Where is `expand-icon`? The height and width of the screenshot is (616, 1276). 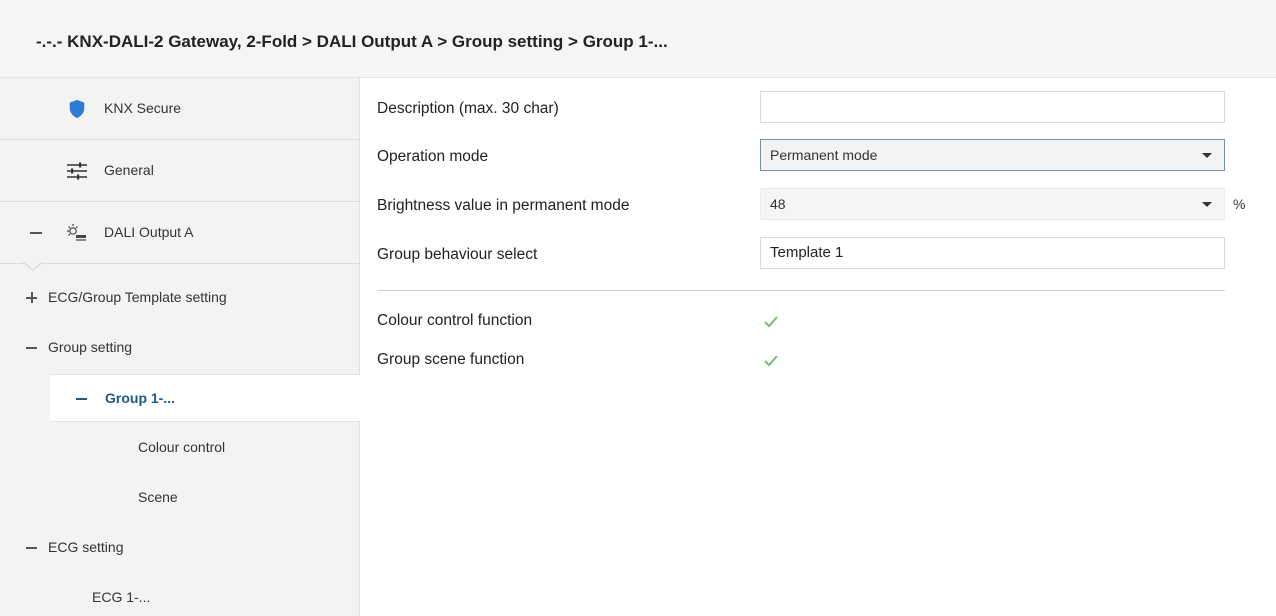 expand-icon is located at coordinates (31, 297).